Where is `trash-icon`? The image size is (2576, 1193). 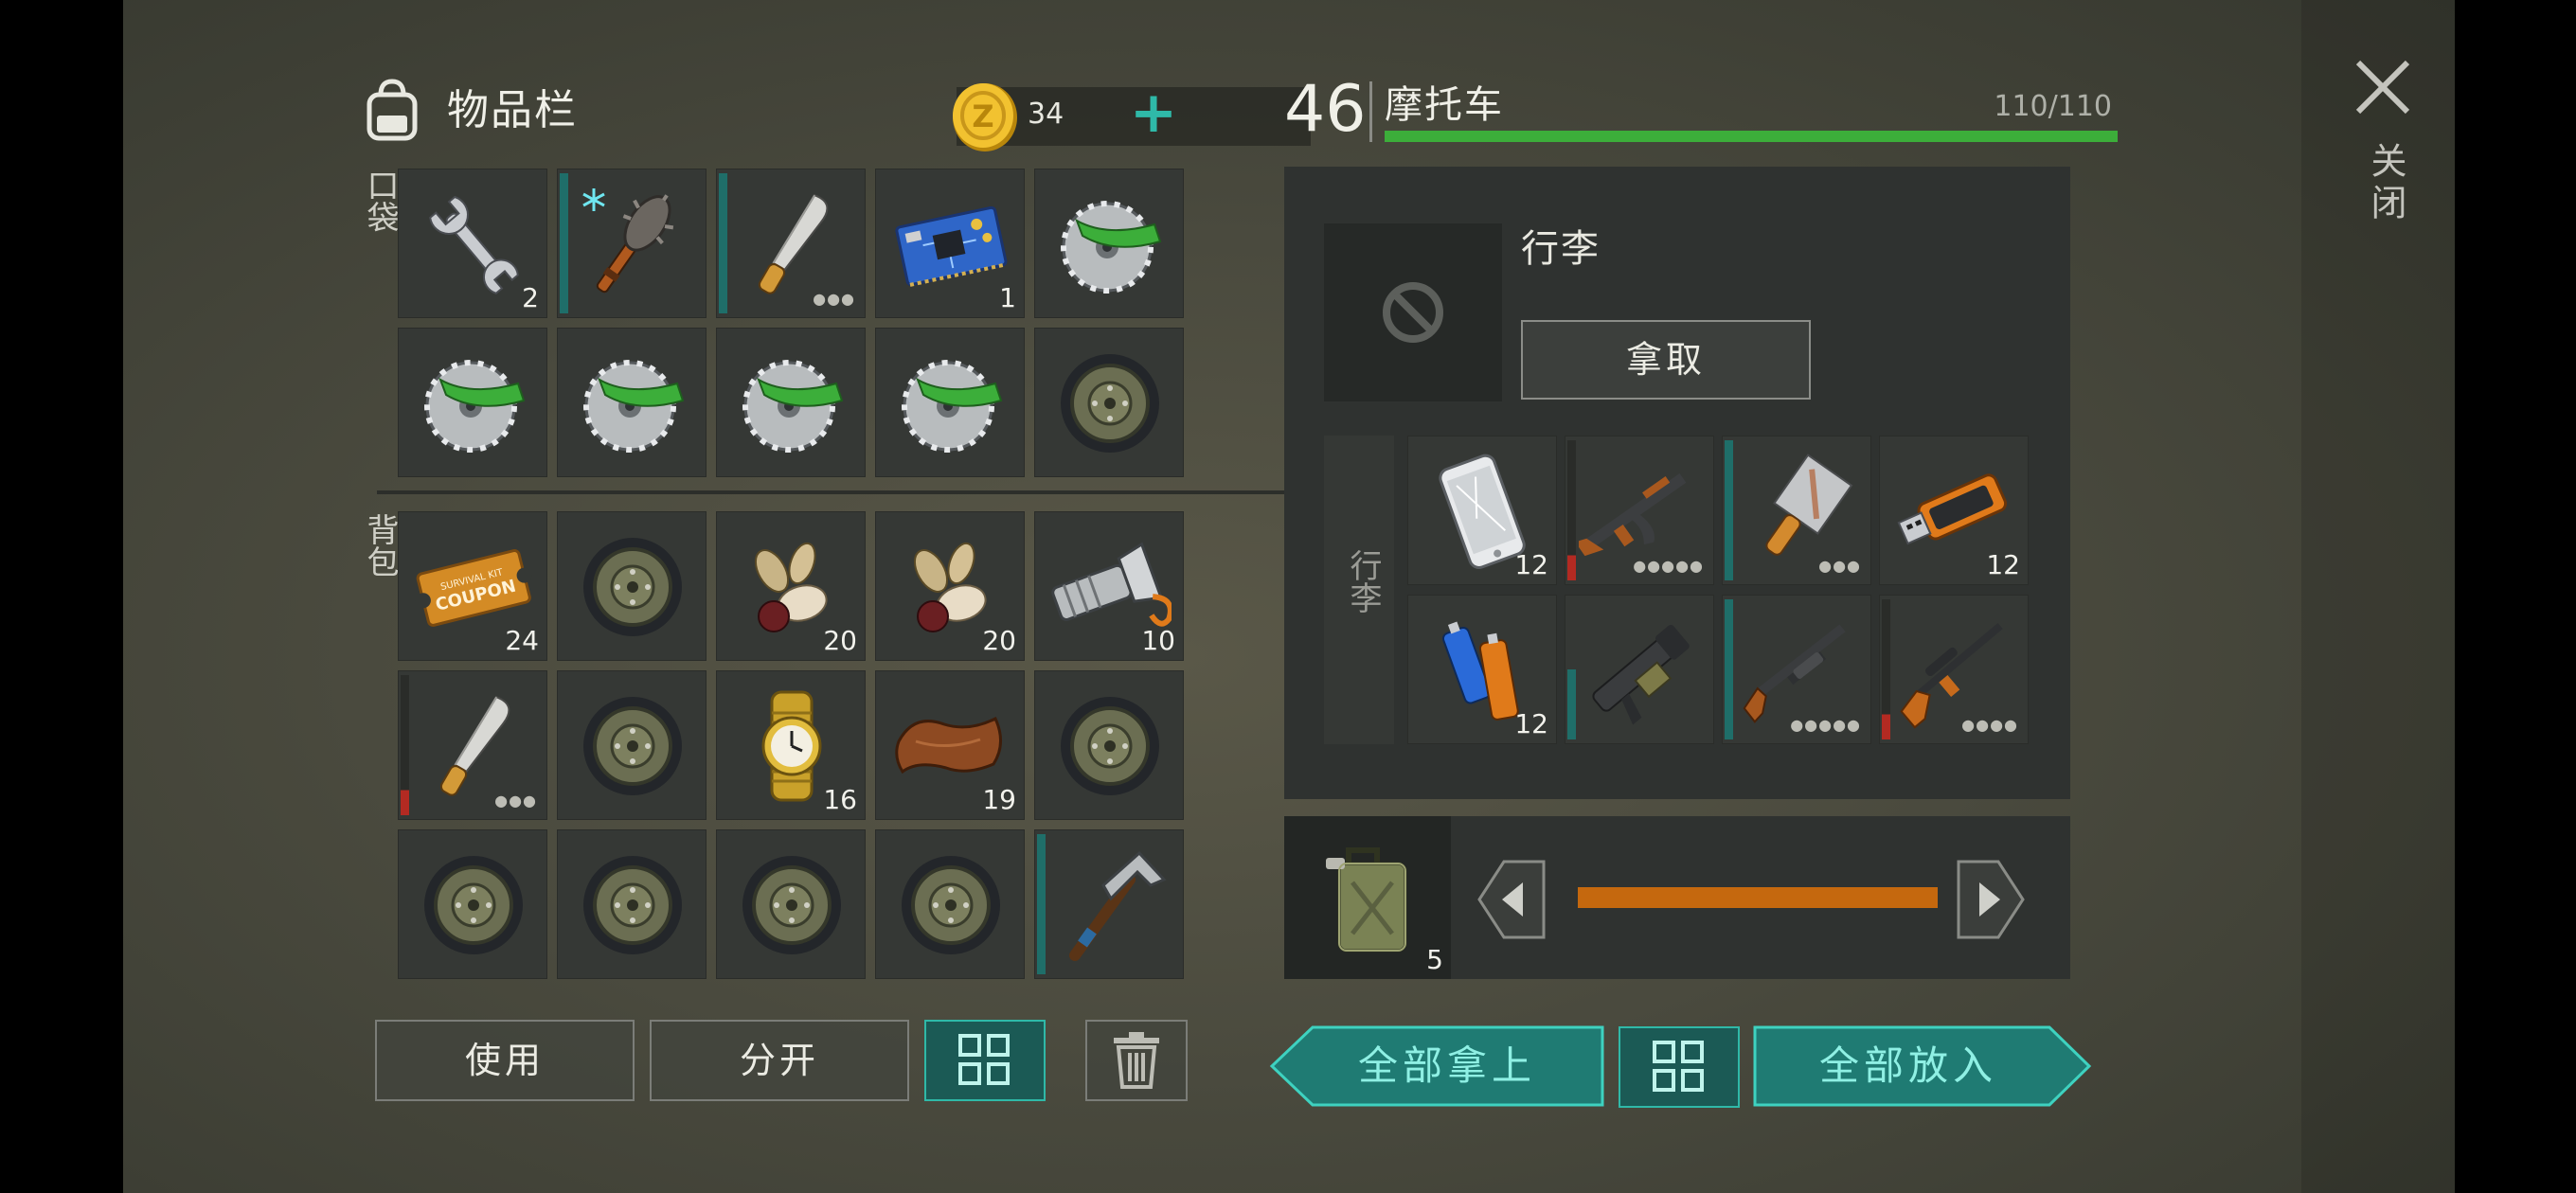
trash-icon is located at coordinates (1136, 1060).